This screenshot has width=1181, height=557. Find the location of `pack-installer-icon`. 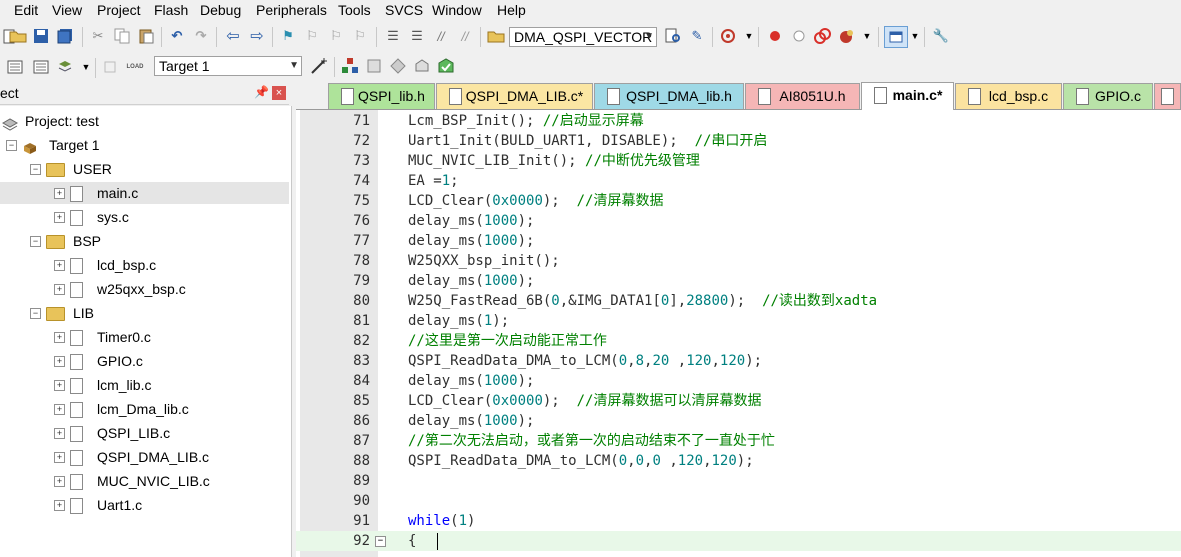

pack-installer-icon is located at coordinates (422, 66).